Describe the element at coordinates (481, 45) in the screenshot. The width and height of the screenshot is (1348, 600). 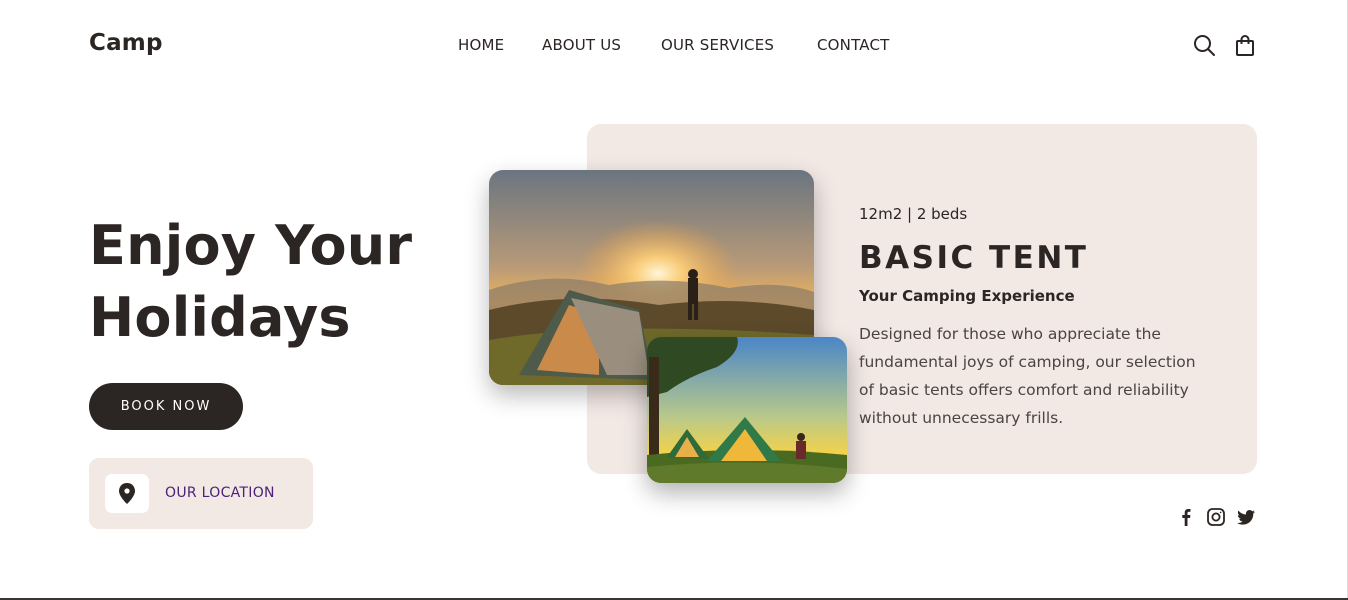
I see `nav-home: HOME` at that location.